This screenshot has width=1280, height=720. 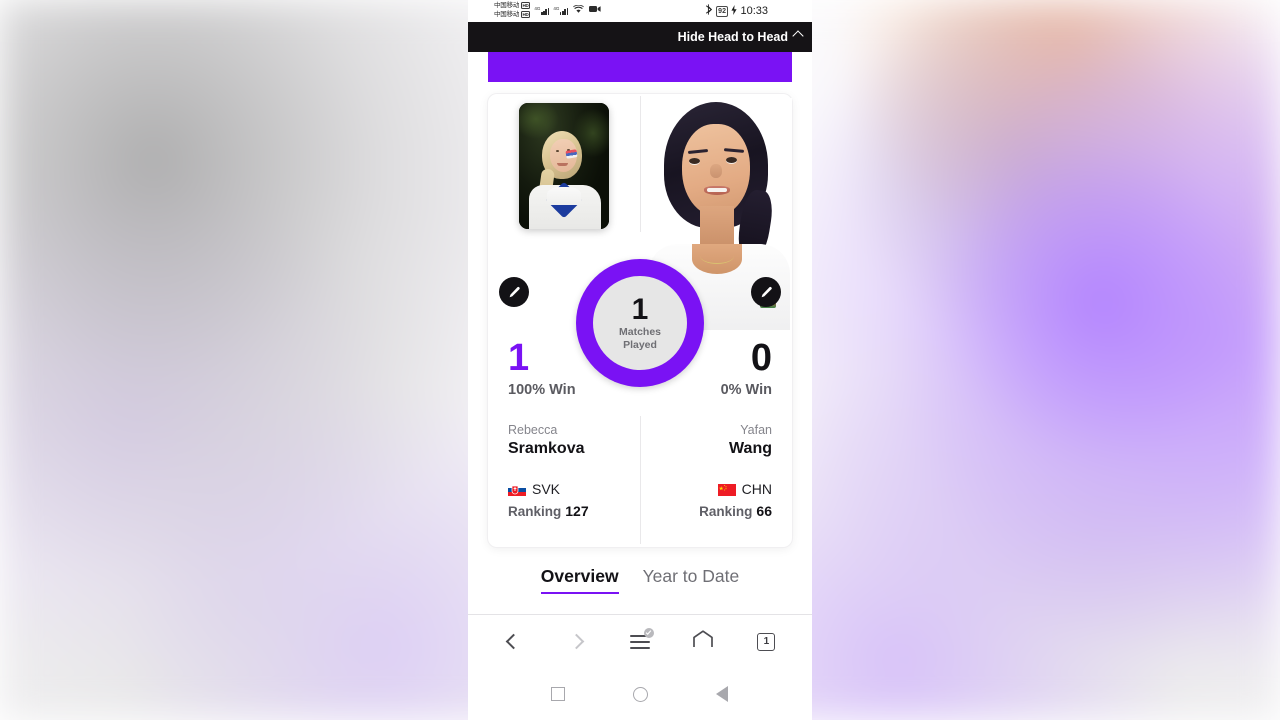 I want to click on player-left-country-code: SVK, so click(x=546, y=489).